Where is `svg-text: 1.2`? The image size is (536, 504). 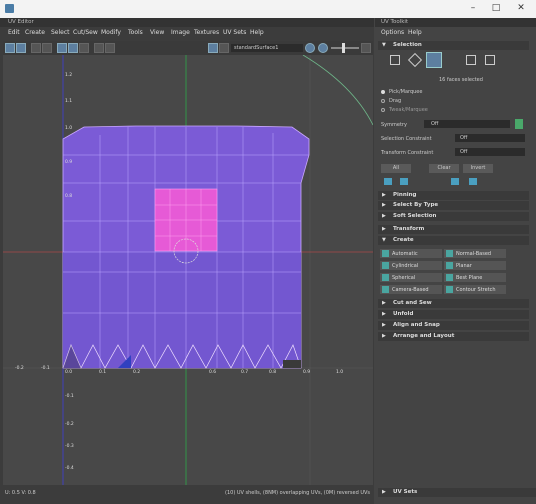
svg-text: 1.2 is located at coordinates (68, 75).